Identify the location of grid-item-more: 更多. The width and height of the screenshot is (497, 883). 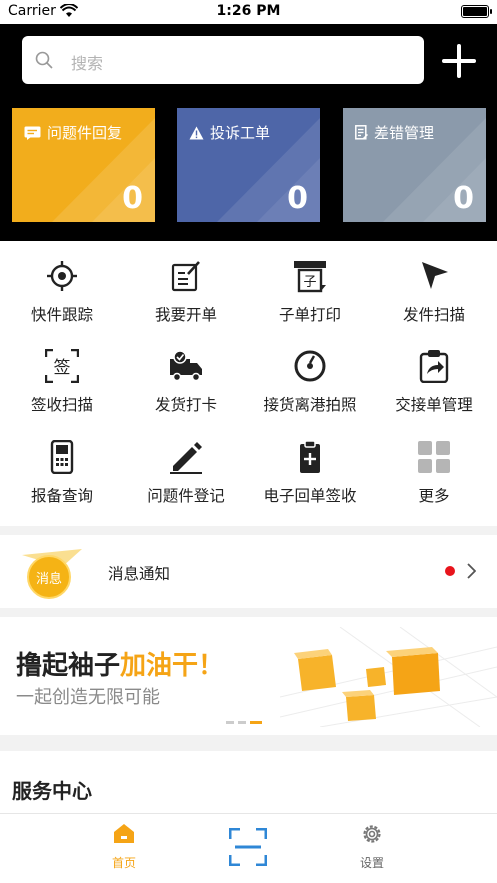
(434, 473).